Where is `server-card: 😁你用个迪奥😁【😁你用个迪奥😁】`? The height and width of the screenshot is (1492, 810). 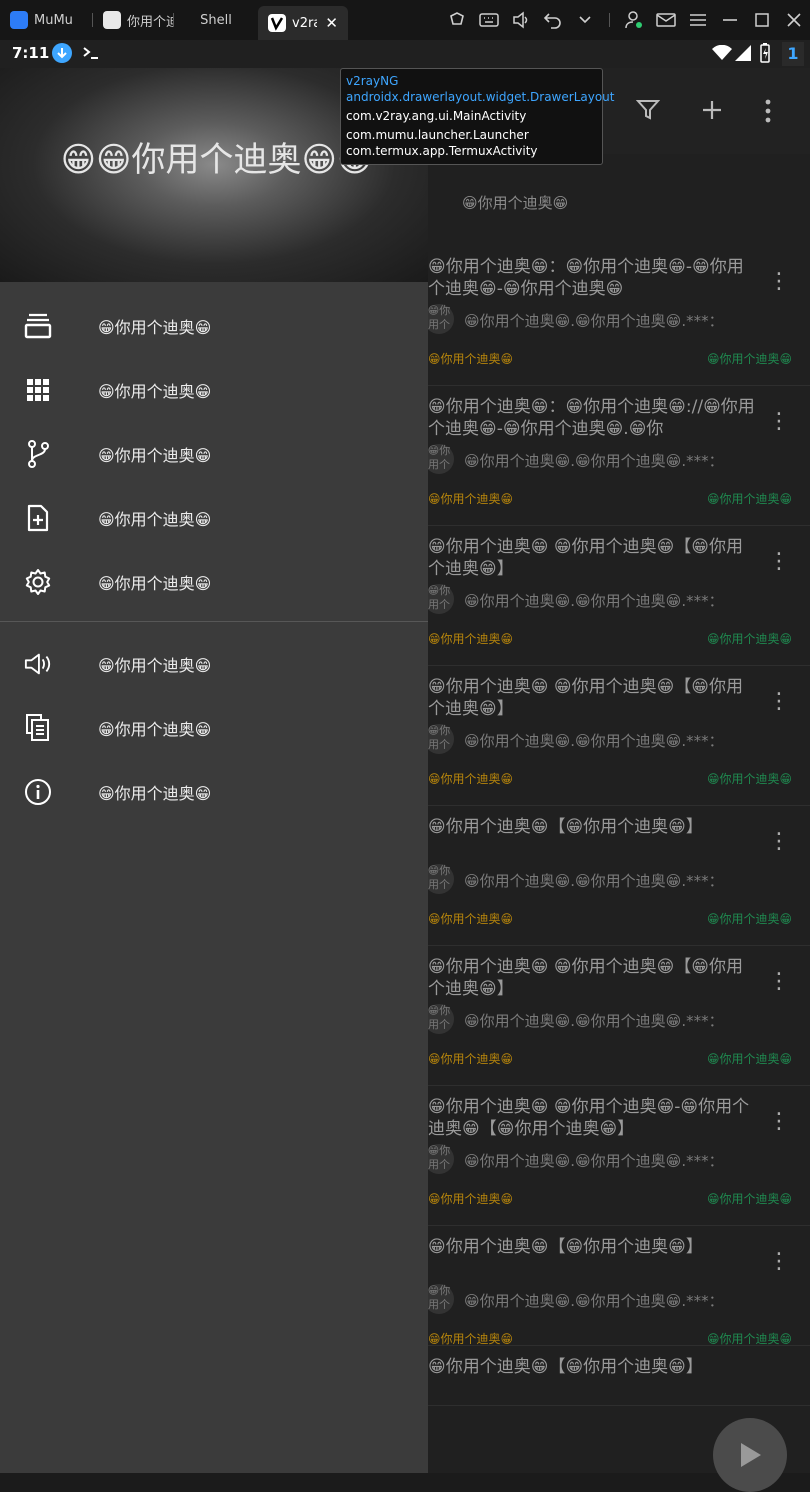
server-card: 😁你用个迪奥😁【😁你用个迪奥😁】 is located at coordinates (619, 1376).